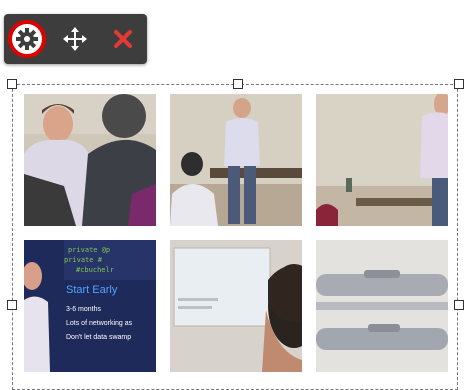  Describe the element at coordinates (92, 290) in the screenshot. I see `slide-title: Start Early` at that location.